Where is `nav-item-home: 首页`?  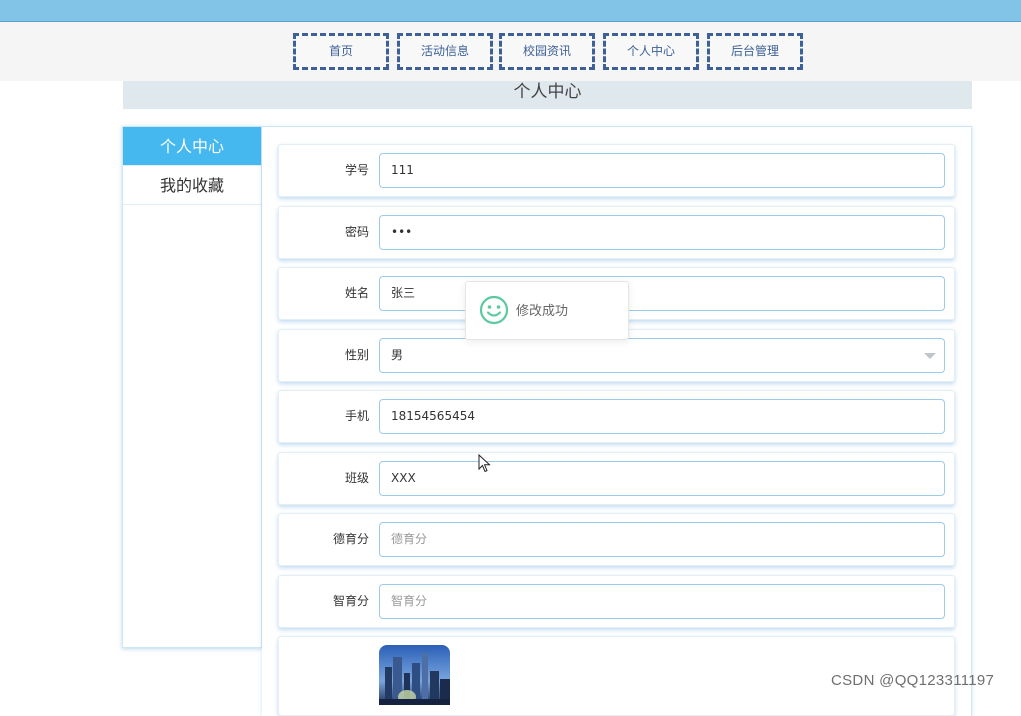 nav-item-home: 首页 is located at coordinates (341, 51).